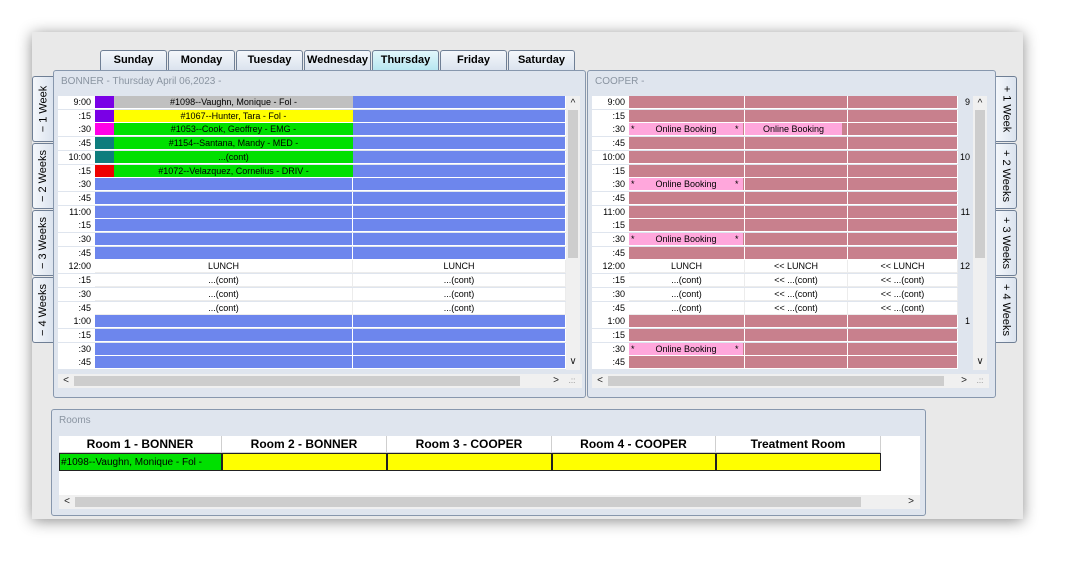 The image size is (1087, 583). Describe the element at coordinates (489, 502) in the screenshot. I see `rooms-horizontal-scrollbar: < >` at that location.